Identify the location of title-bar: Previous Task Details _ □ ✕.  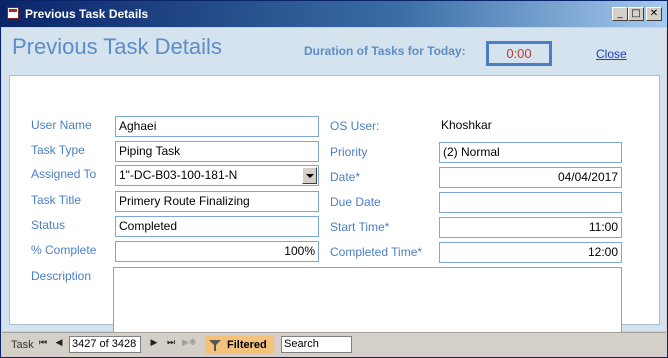
(334, 14).